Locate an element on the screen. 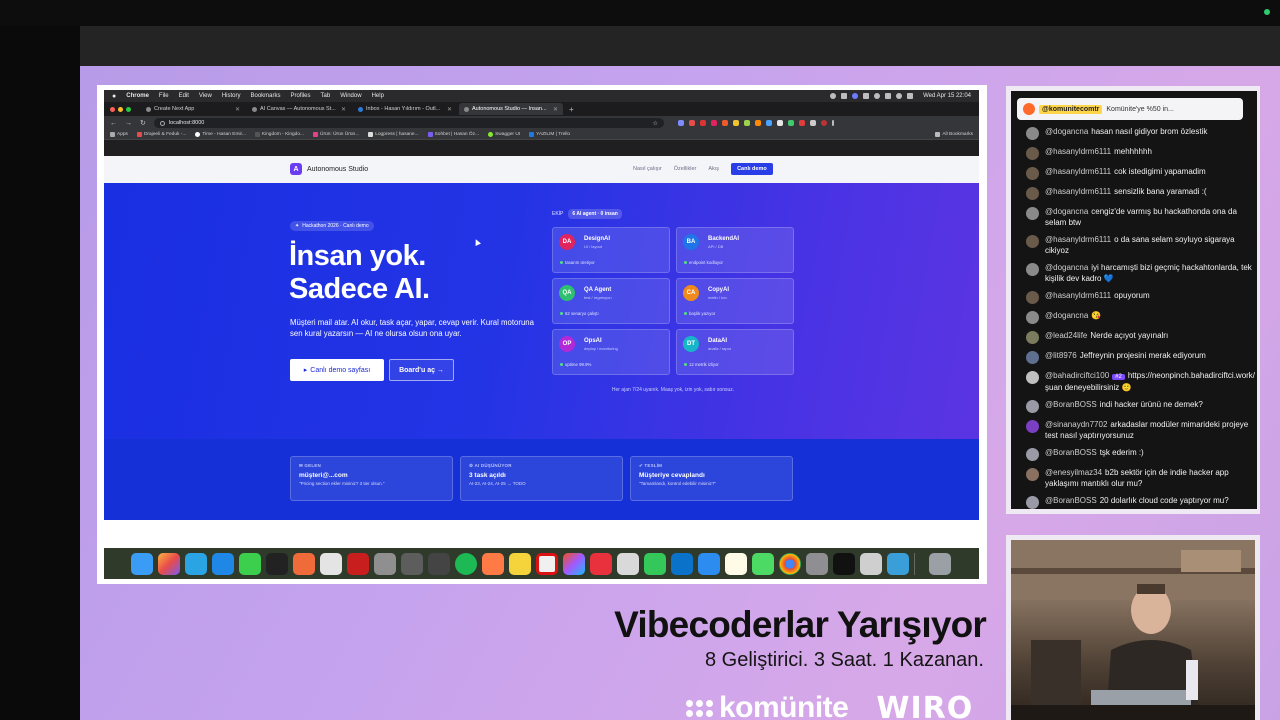  agent-card: DA DesignAI UI / layout tasarım üretiyor is located at coordinates (611, 250).